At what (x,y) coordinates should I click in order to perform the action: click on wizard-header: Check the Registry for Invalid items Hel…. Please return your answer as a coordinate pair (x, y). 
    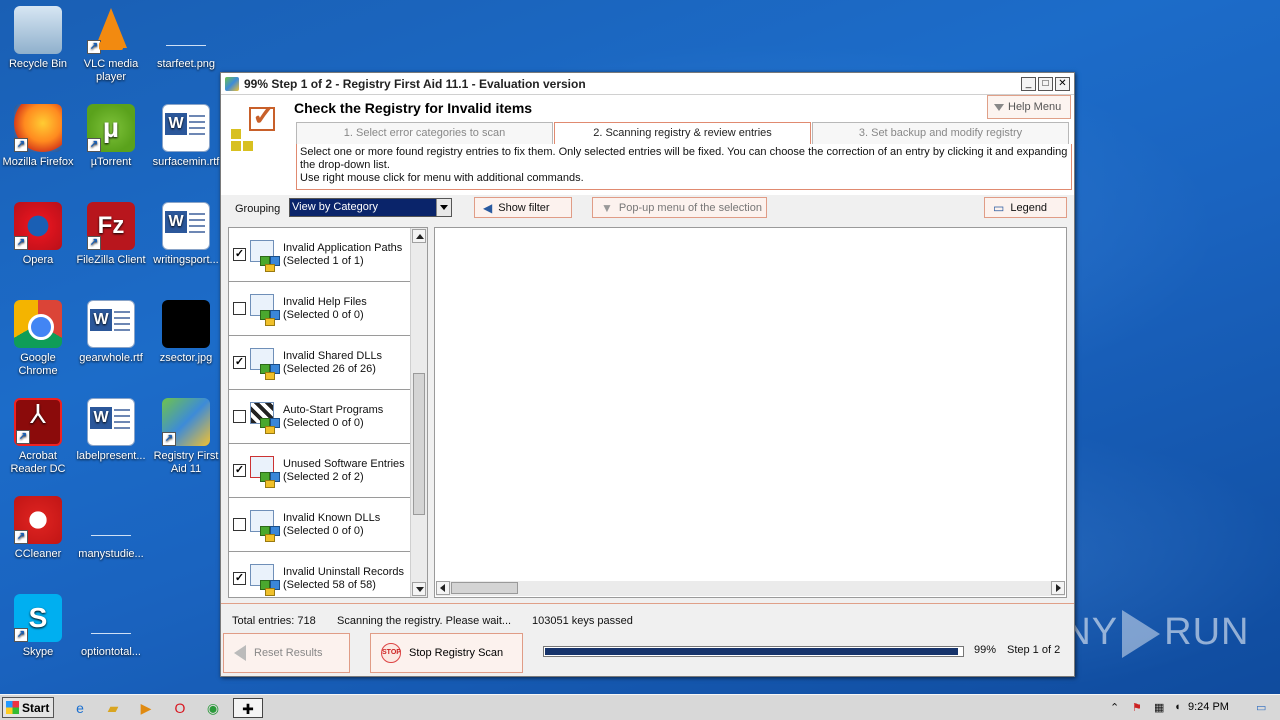
    Looking at the image, I should click on (647, 145).